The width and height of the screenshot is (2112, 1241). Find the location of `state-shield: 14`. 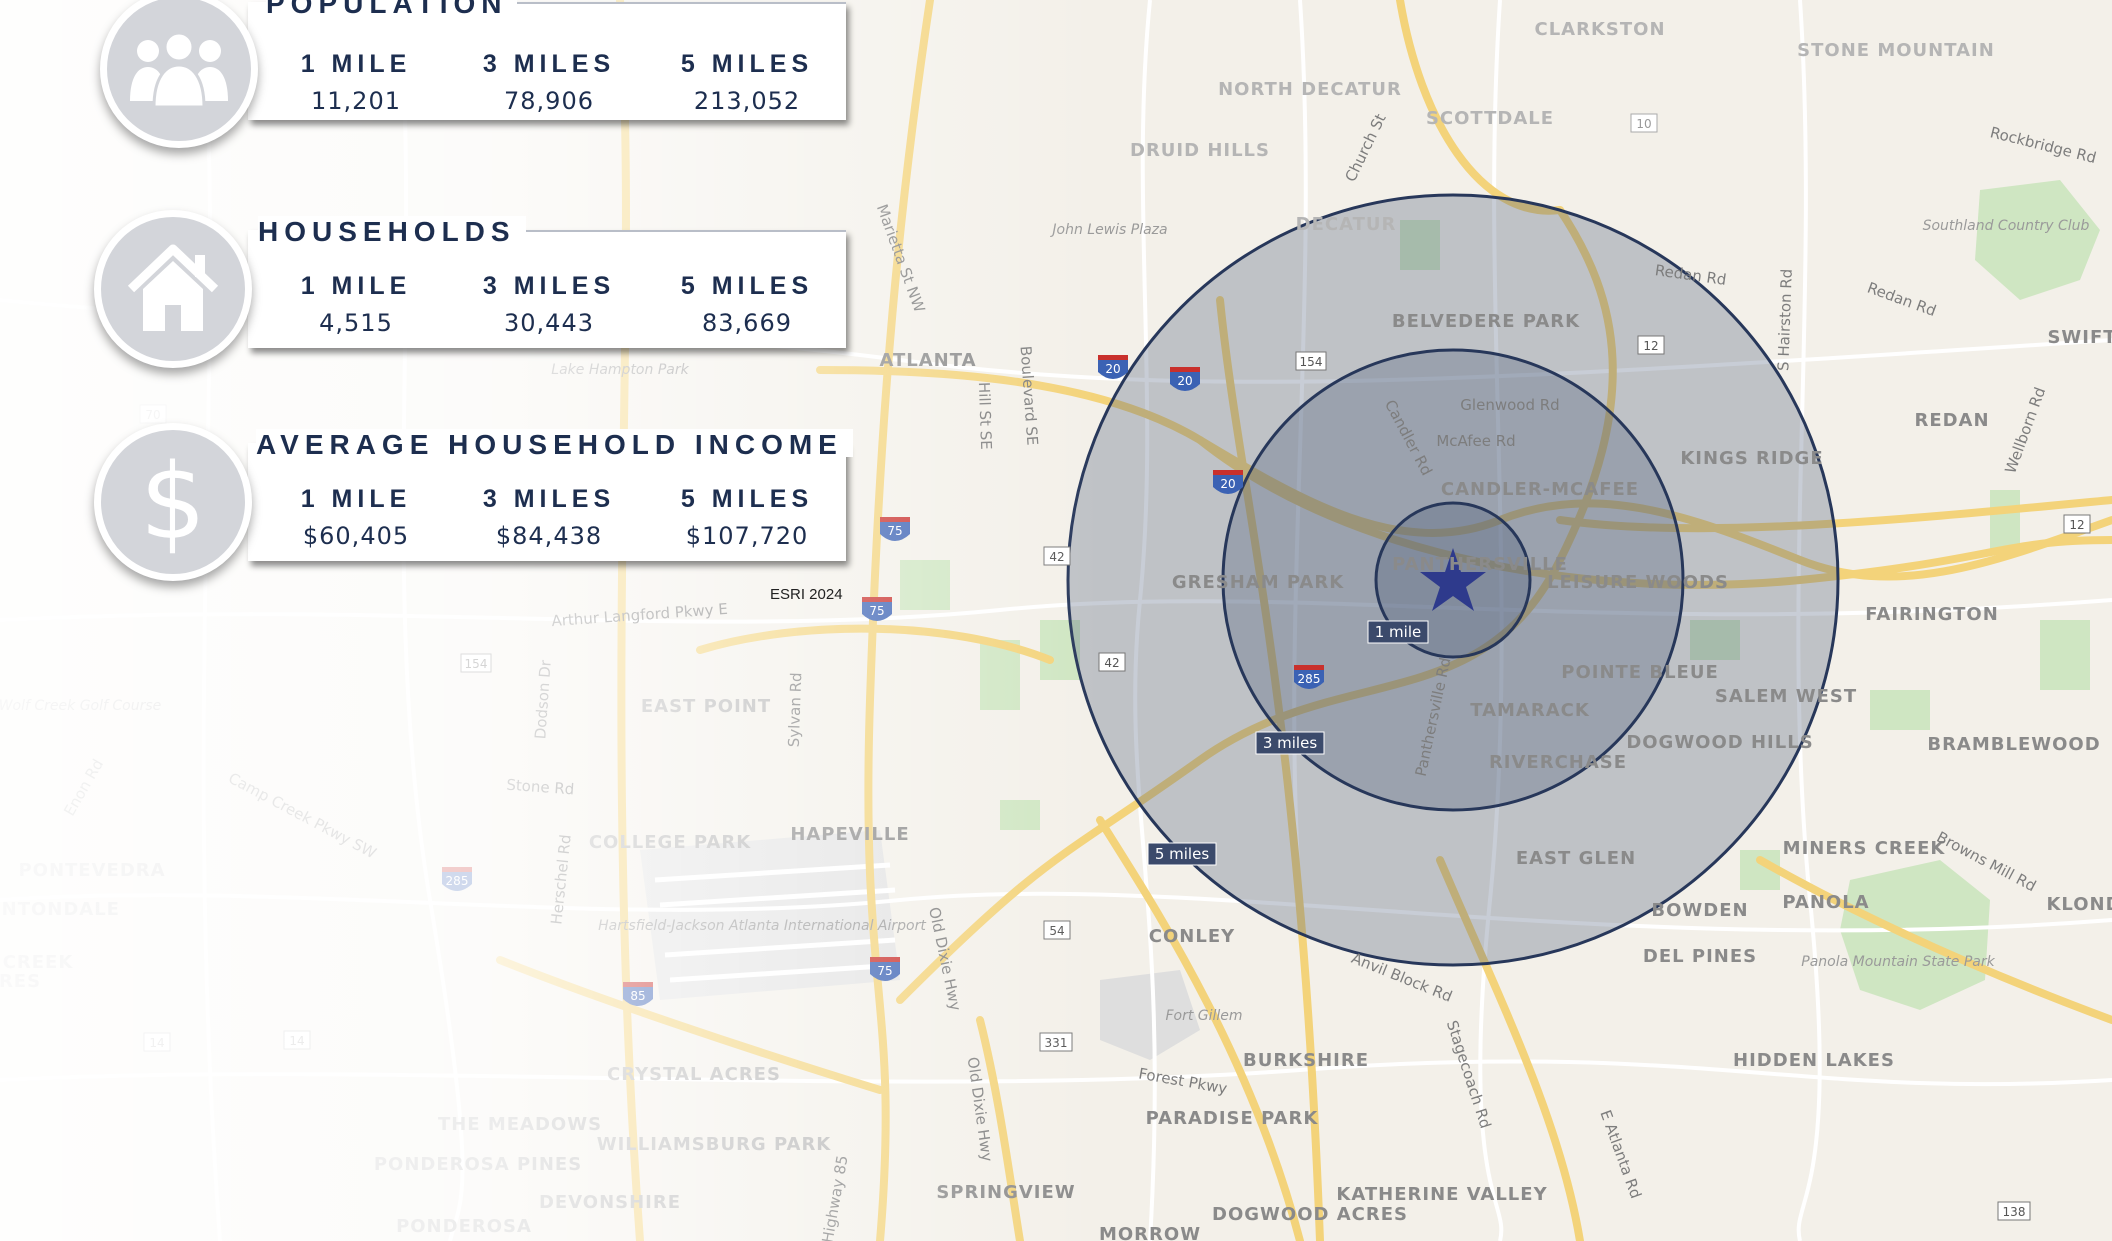

state-shield: 14 is located at coordinates (297, 1040).